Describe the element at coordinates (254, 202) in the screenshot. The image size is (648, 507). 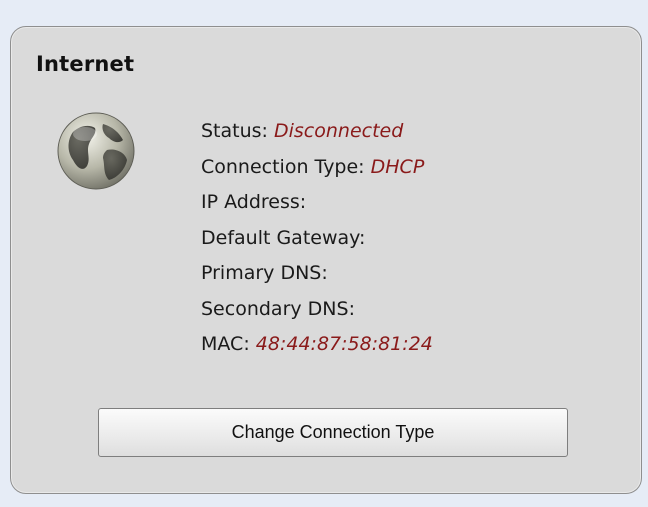
I see `ip-address-label: IP Address:` at that location.